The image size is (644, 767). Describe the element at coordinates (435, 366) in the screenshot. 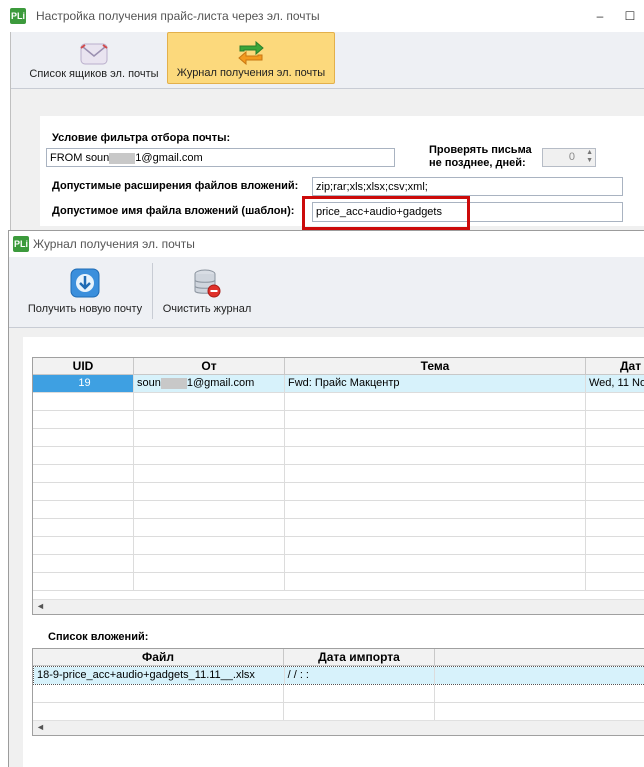

I see `col-subject: Тема` at that location.